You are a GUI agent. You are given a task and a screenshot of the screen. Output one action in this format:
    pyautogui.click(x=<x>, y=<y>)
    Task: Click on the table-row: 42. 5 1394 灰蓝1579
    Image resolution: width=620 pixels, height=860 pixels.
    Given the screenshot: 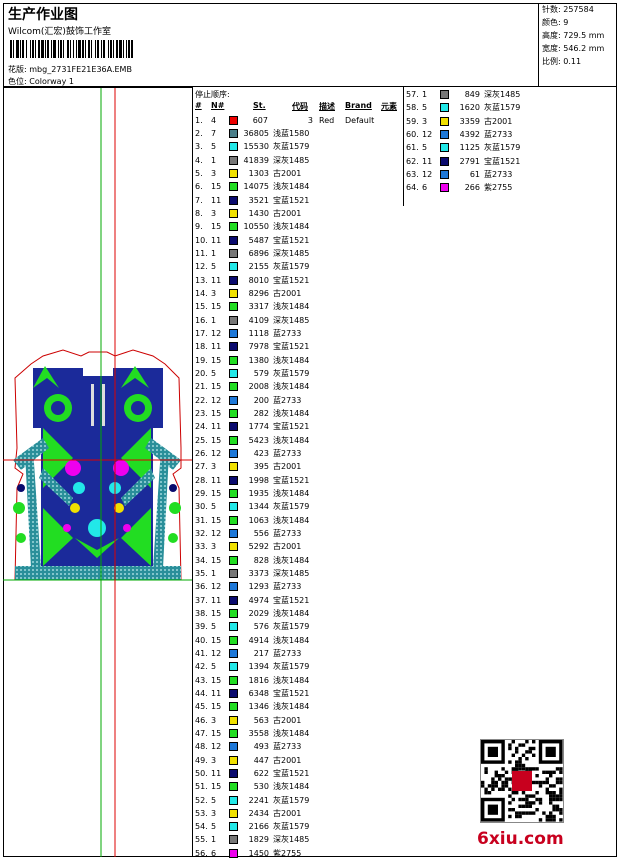 What is the action you would take?
    pyautogui.click(x=297, y=666)
    